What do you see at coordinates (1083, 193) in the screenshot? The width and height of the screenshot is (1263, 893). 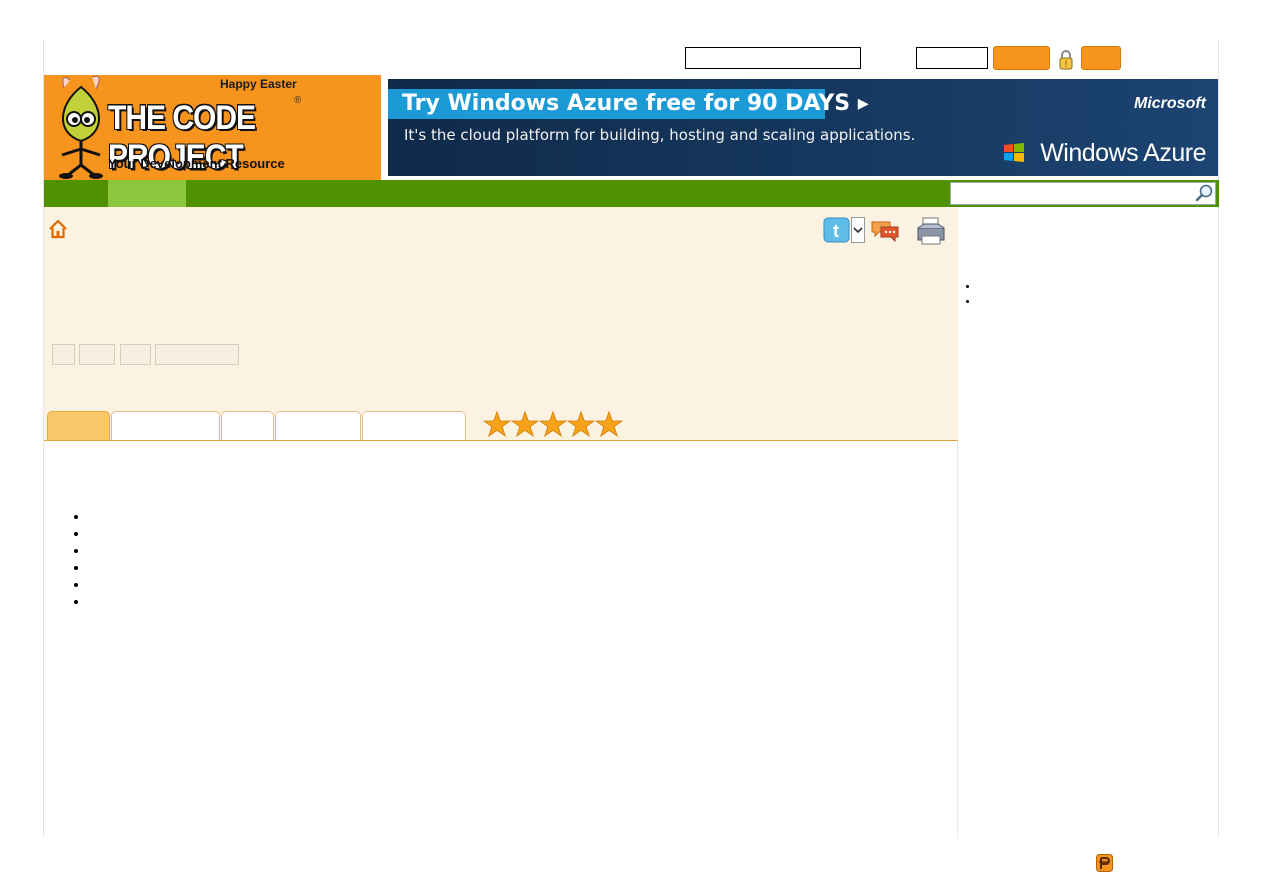 I see `search-input` at bounding box center [1083, 193].